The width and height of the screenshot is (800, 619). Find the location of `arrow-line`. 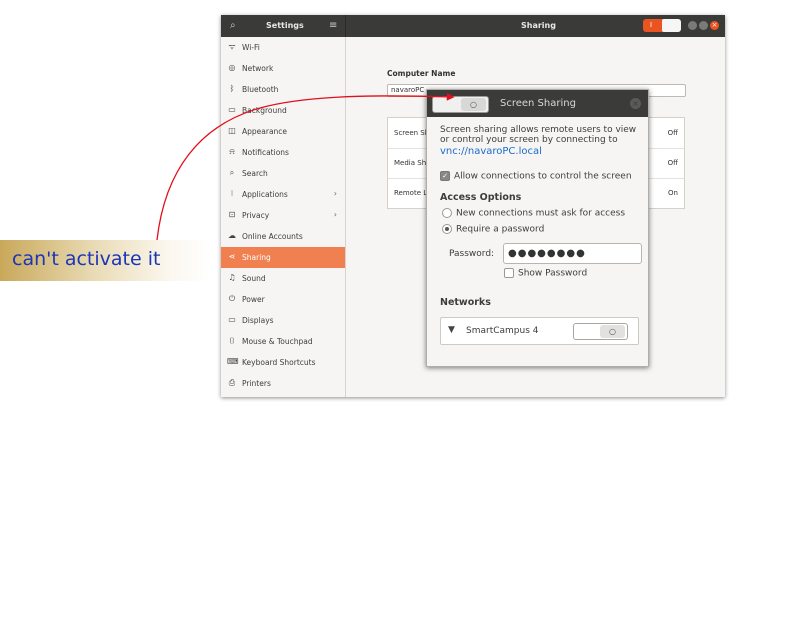

arrow-line is located at coordinates (305, 166).